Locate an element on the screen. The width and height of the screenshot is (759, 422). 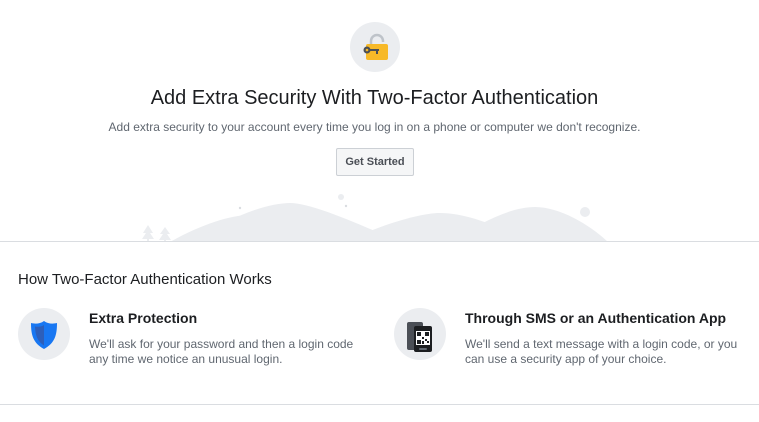
phone-qr-icon is located at coordinates (420, 334).